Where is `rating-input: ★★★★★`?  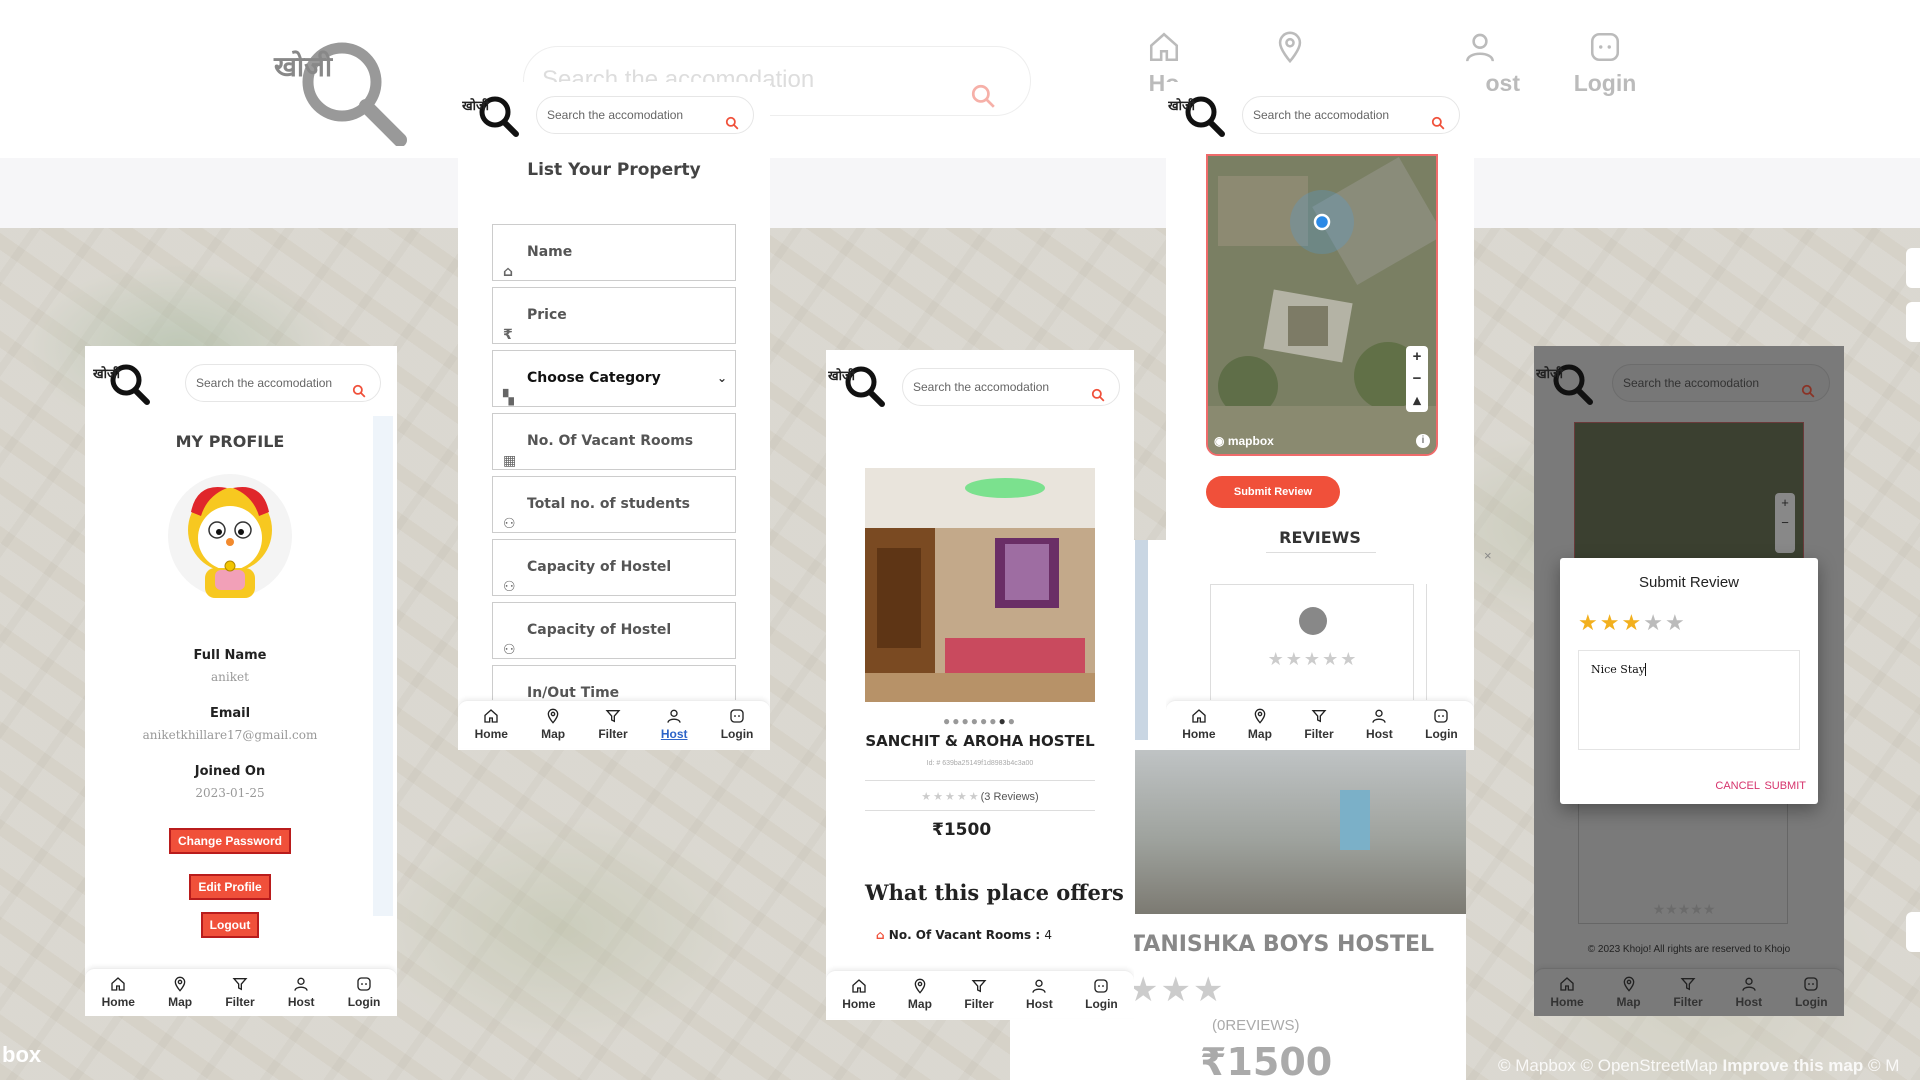 rating-input: ★★★★★ is located at coordinates (1632, 623).